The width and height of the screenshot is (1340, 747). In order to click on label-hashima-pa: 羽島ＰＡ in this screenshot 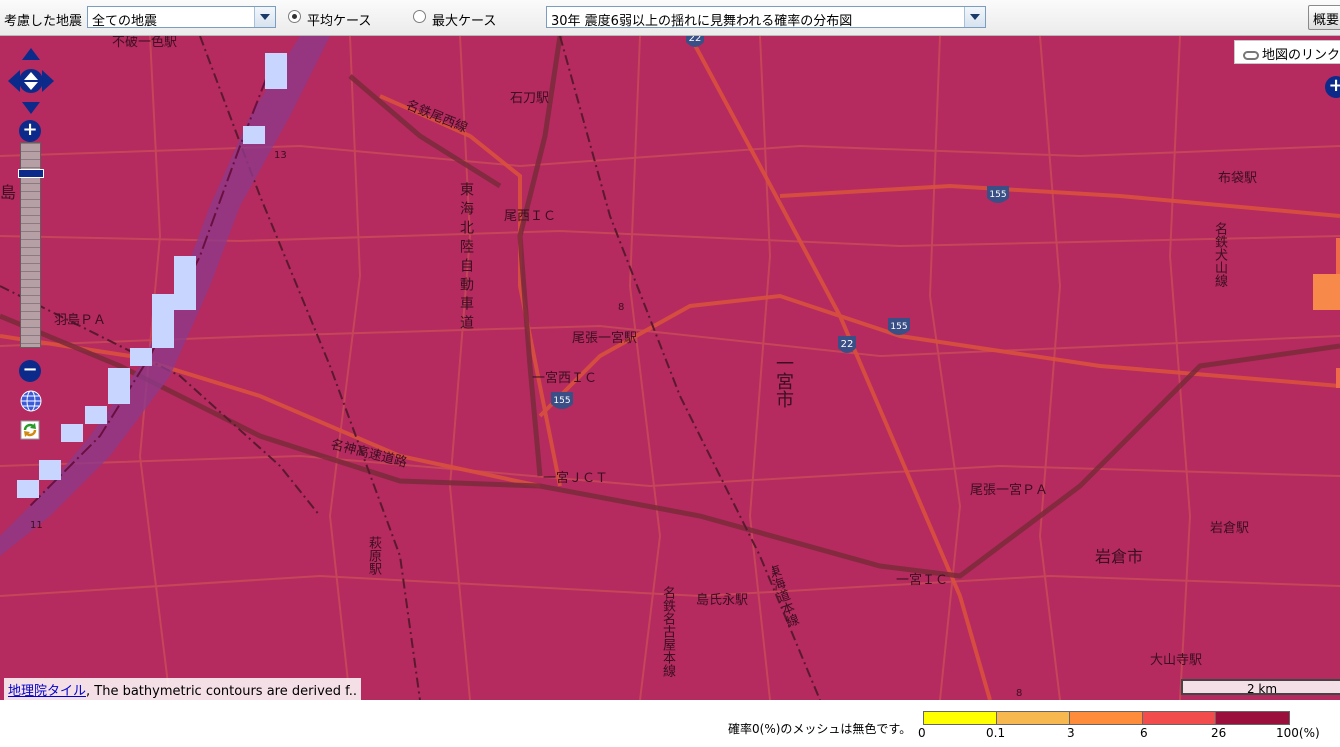, I will do `click(80, 320)`.